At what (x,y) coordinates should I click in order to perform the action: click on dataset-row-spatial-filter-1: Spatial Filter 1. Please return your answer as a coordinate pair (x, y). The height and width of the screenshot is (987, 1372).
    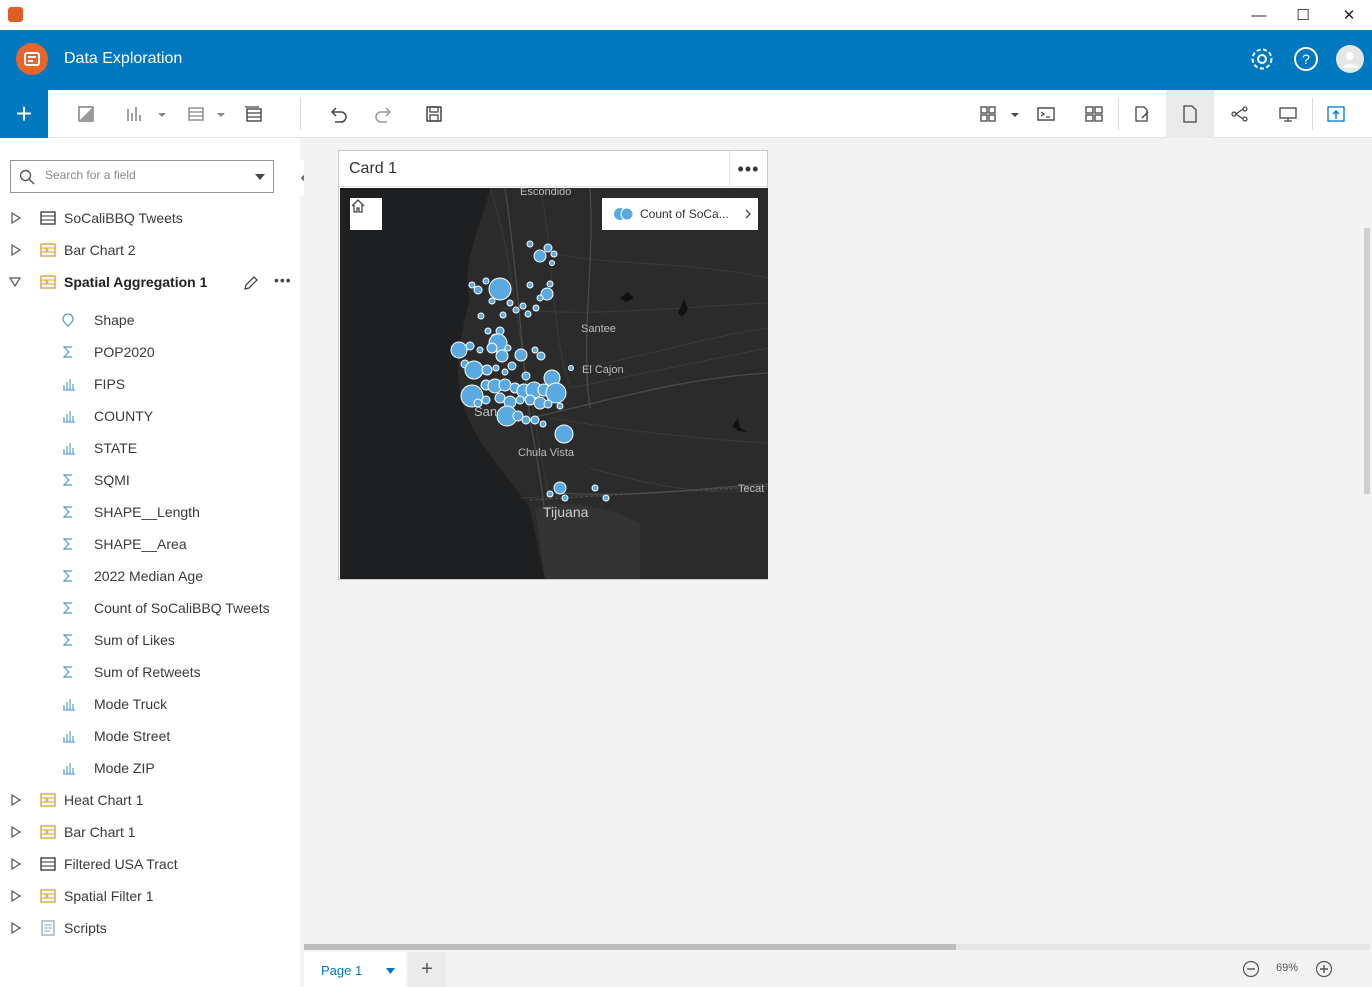
    Looking at the image, I should click on (150, 896).